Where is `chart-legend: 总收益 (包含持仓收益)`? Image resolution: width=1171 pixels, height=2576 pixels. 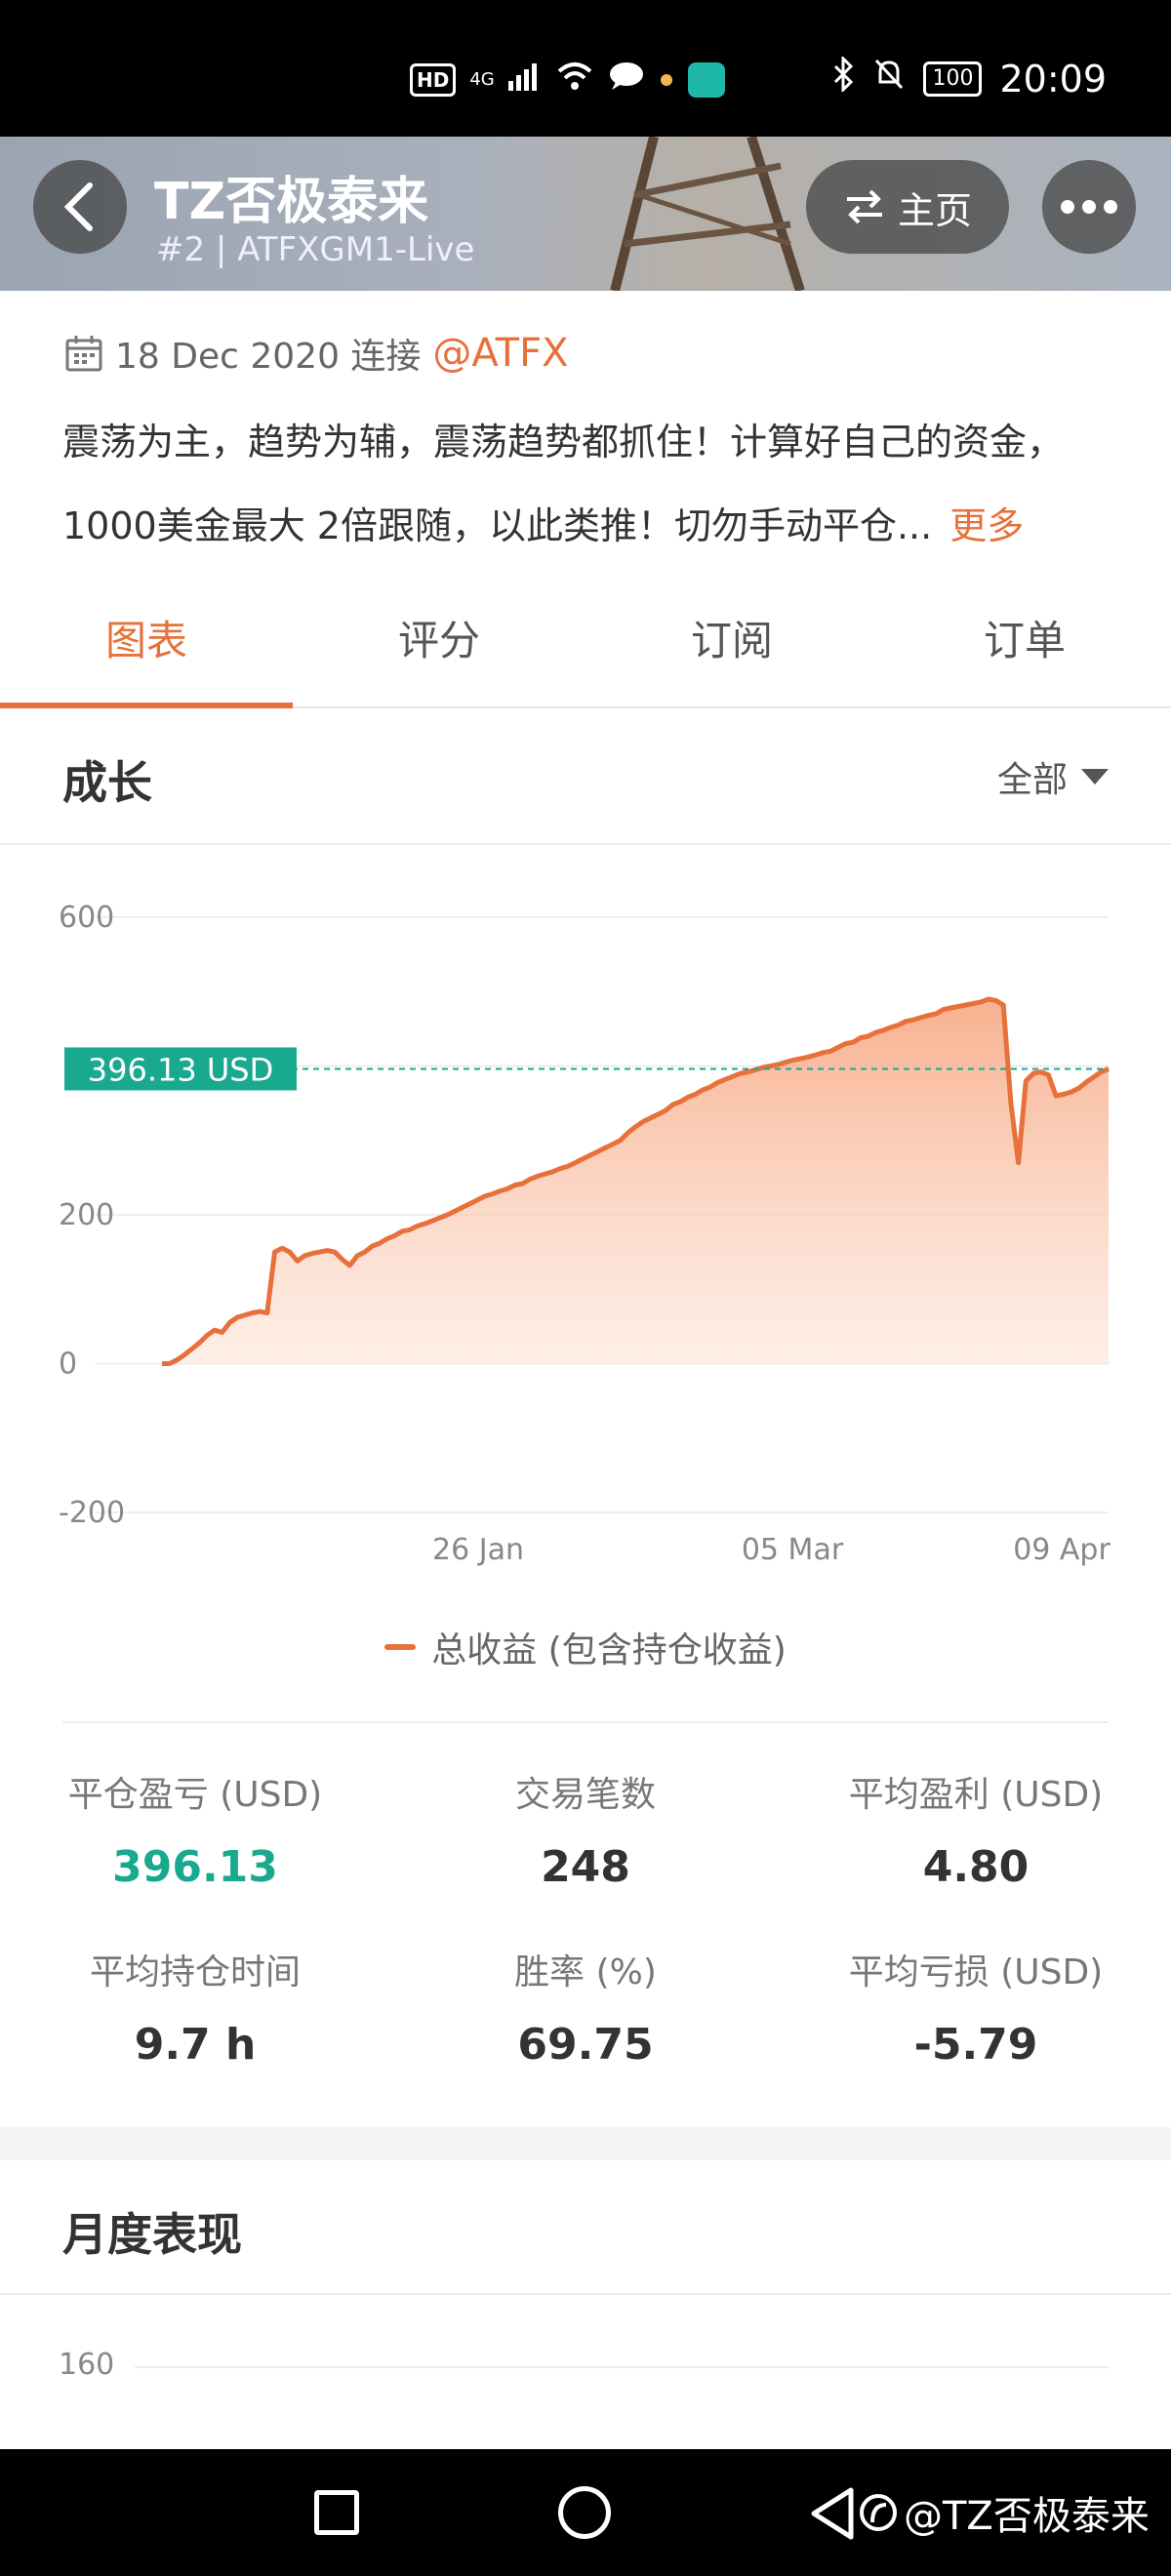 chart-legend: 总收益 (包含持仓收益) is located at coordinates (585, 1647).